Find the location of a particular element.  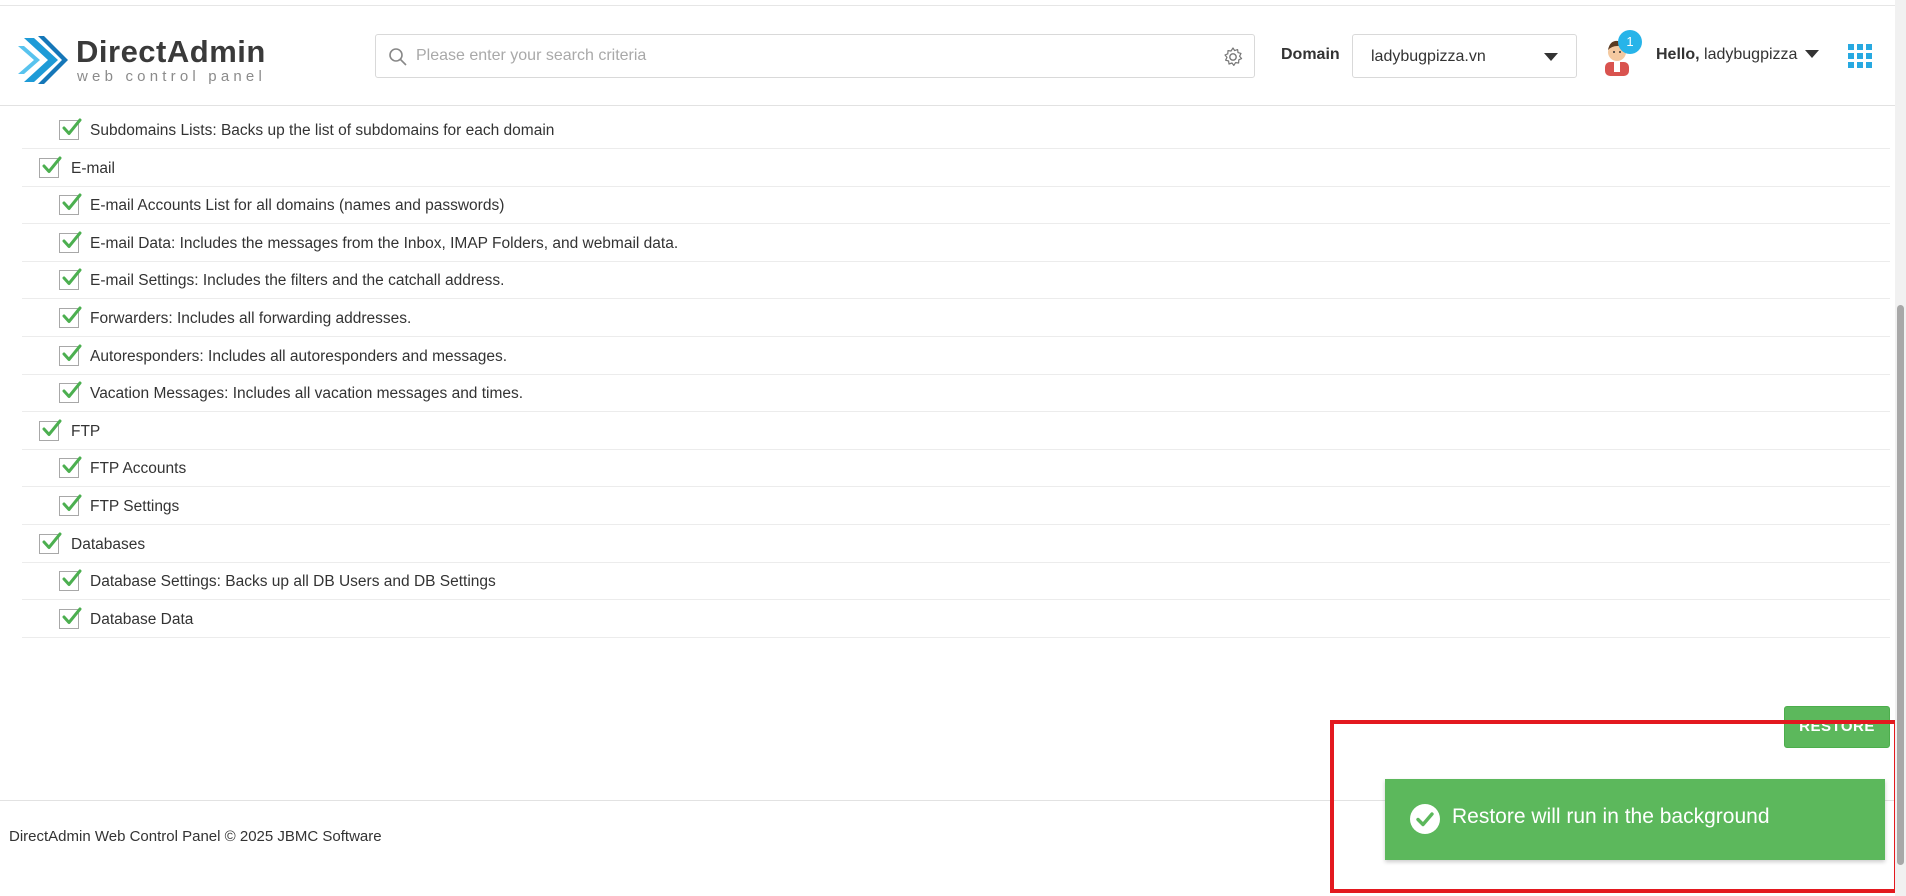

notification-badge: 1 is located at coordinates (1630, 42).